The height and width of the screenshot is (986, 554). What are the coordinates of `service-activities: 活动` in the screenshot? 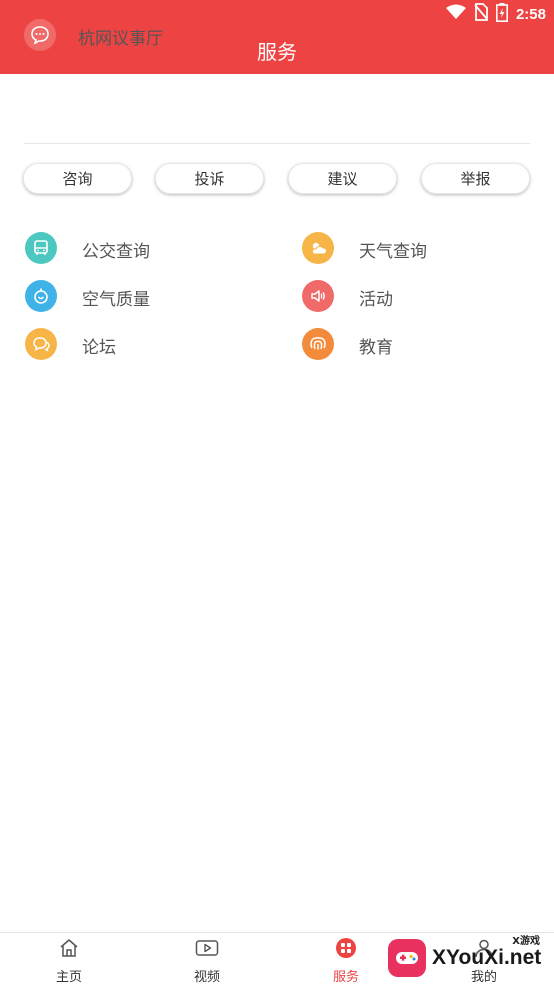 It's located at (417, 296).